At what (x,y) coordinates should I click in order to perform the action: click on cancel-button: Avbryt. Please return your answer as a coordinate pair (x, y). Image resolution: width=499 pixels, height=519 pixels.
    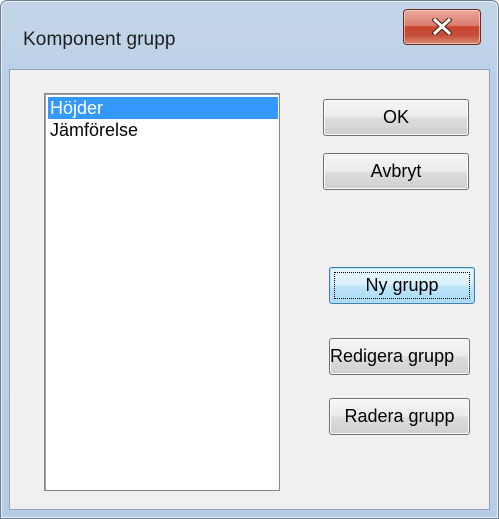
    Looking at the image, I should click on (396, 171).